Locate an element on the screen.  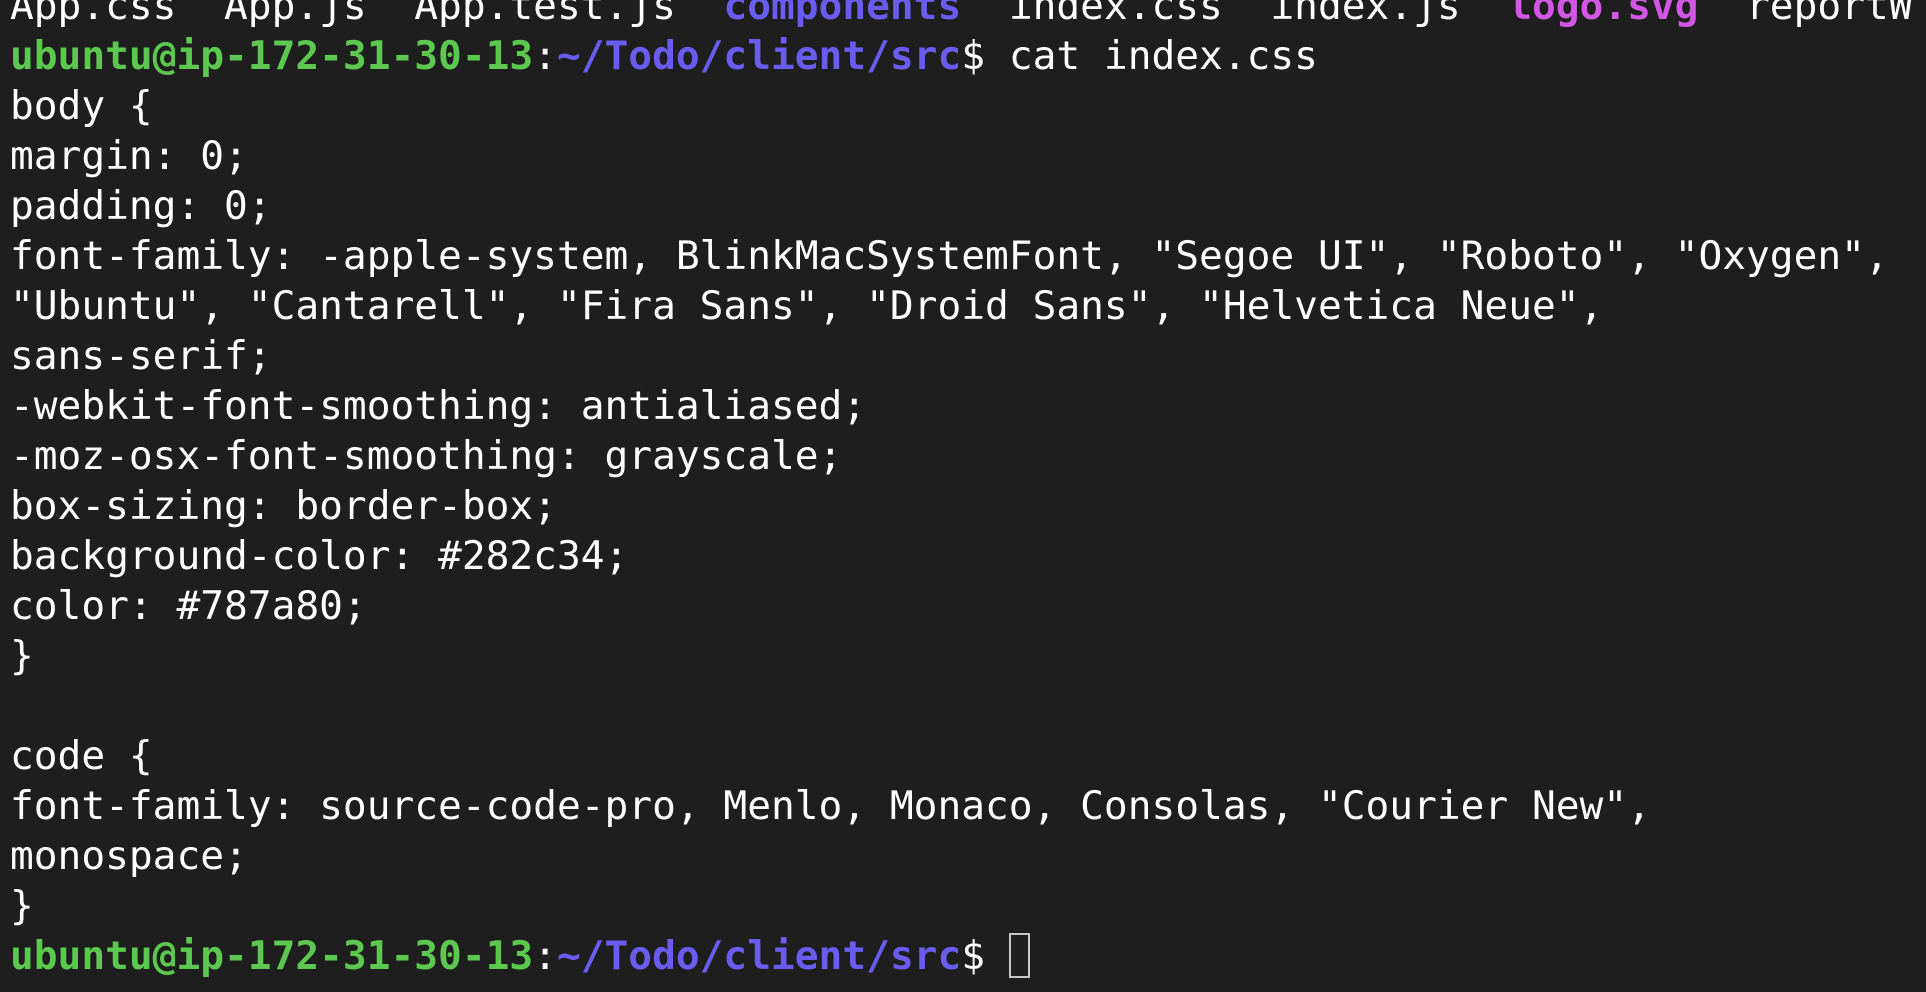
ls-entry-reportw: reportW is located at coordinates (1829, 14).